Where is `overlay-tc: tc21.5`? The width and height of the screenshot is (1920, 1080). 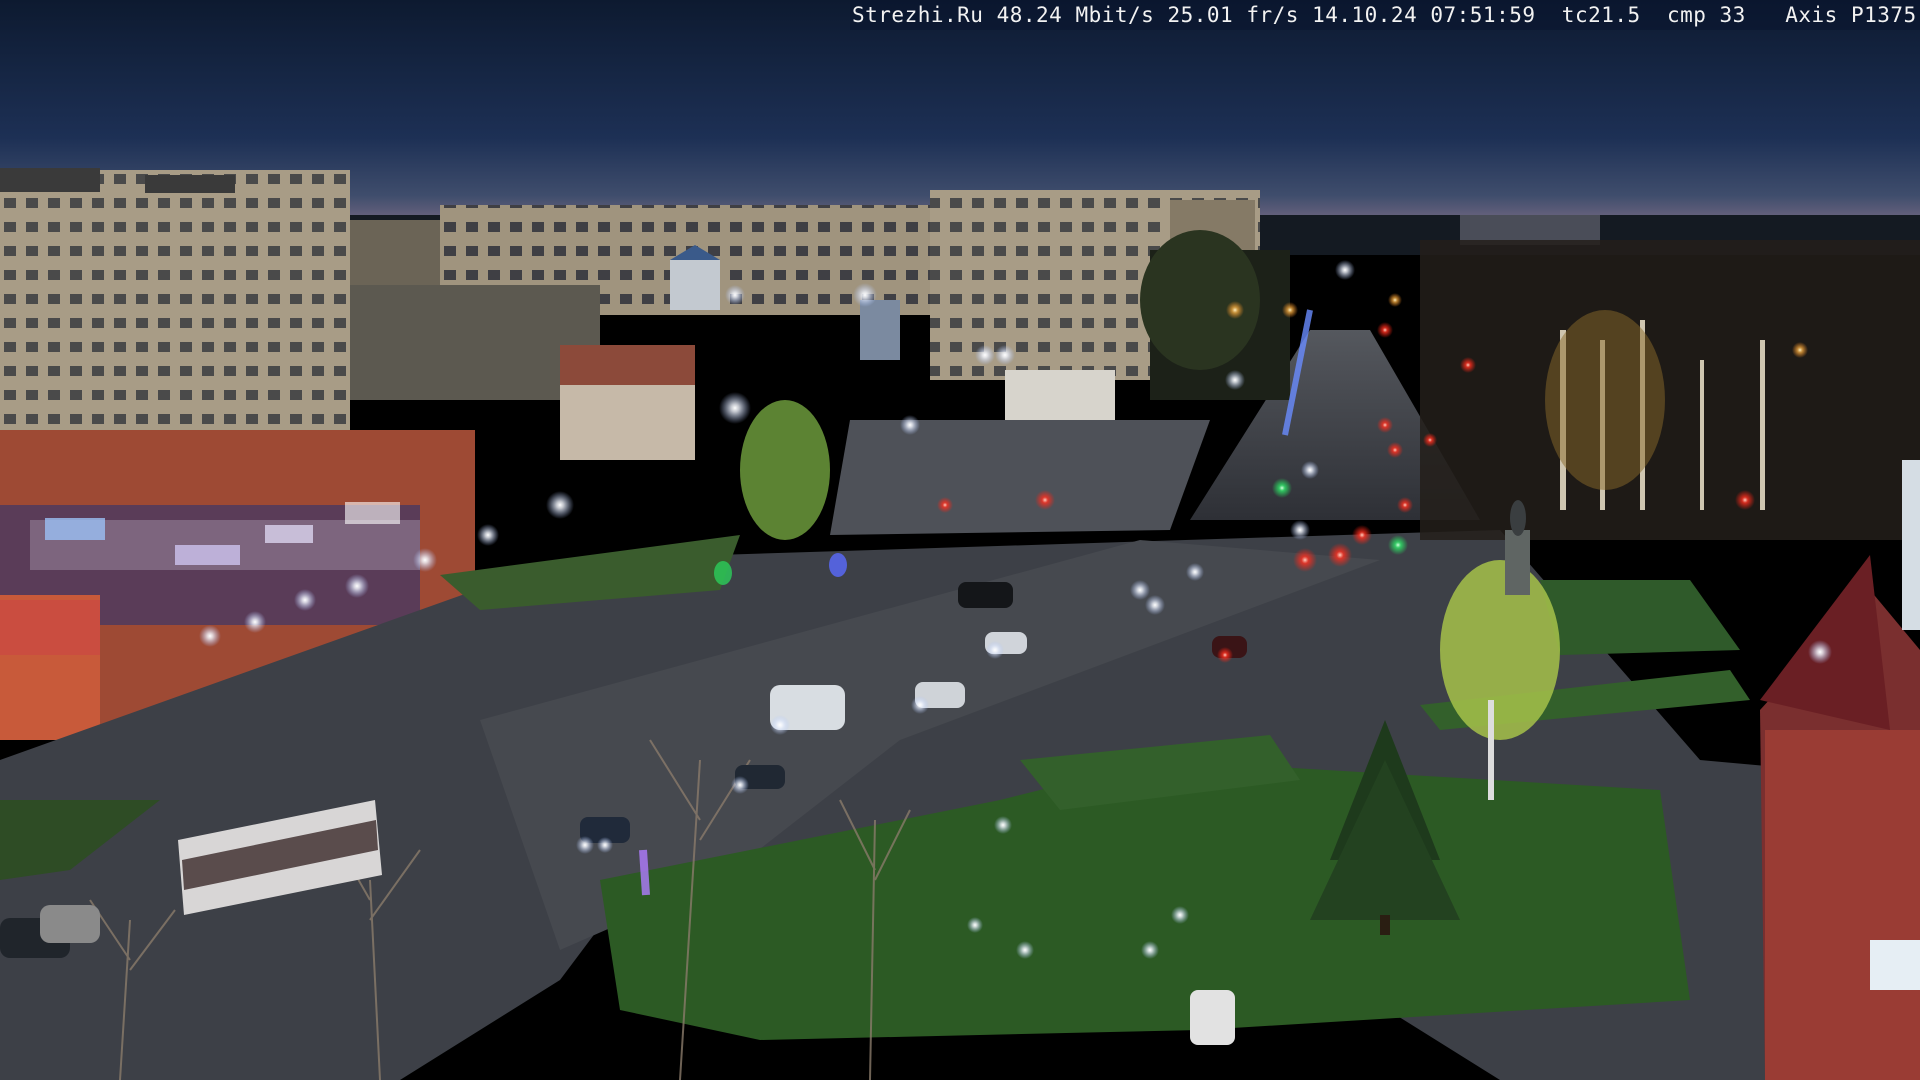
overlay-tc: tc21.5 is located at coordinates (1601, 15).